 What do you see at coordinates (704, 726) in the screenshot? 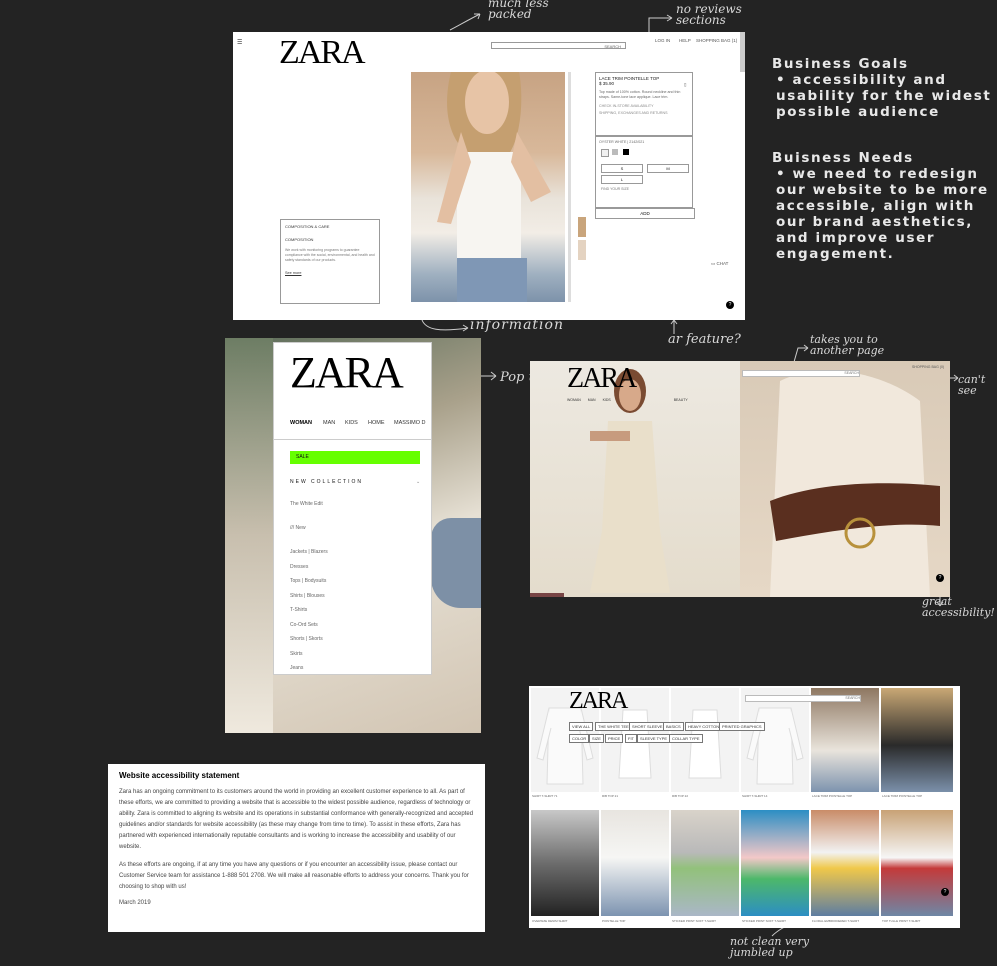
I see `filter-chip: HEAVY COTTON` at bounding box center [704, 726].